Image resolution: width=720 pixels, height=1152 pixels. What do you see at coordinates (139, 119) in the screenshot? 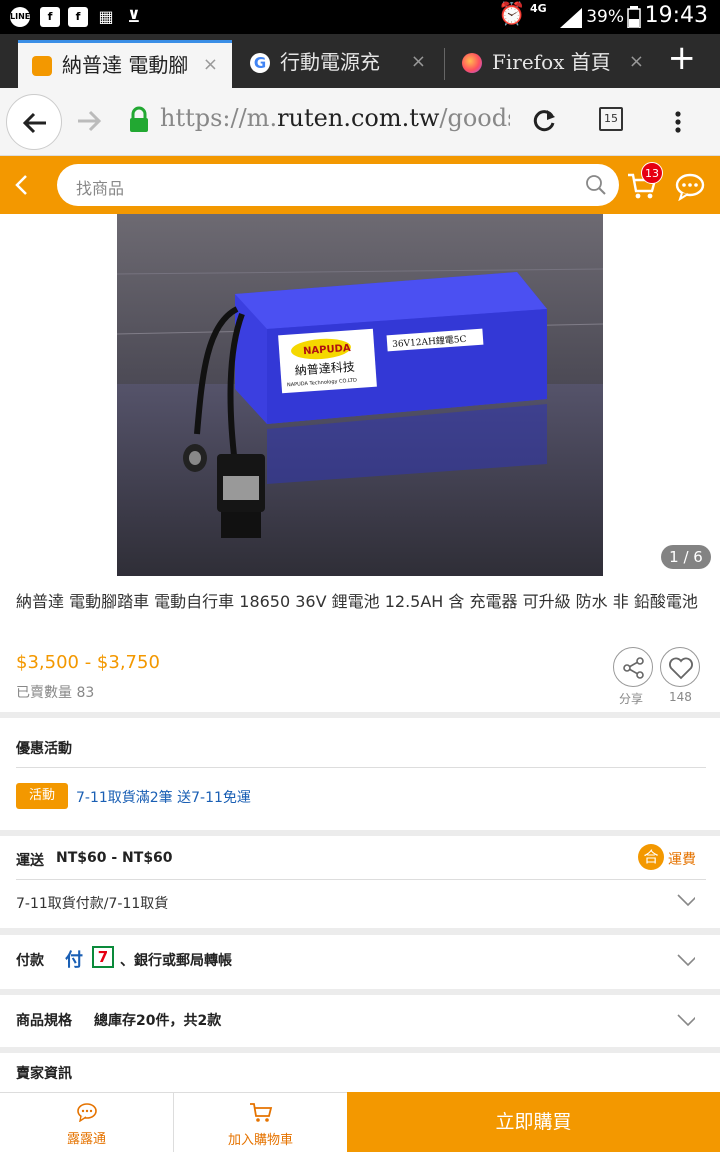
I see `lock-icon` at bounding box center [139, 119].